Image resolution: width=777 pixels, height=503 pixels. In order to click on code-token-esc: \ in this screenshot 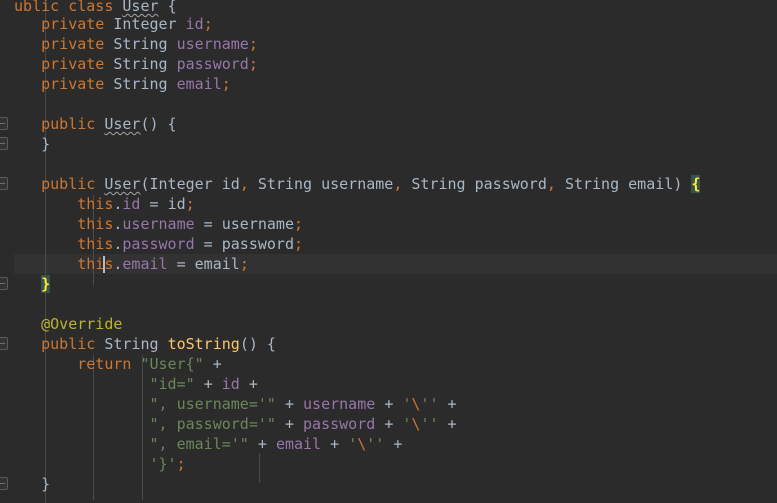, I will do `click(362, 444)`.